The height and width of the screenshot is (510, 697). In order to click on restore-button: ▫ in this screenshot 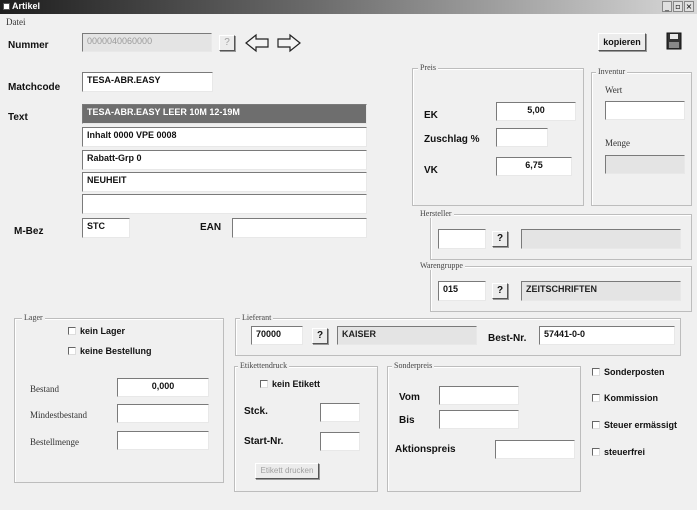, I will do `click(678, 6)`.